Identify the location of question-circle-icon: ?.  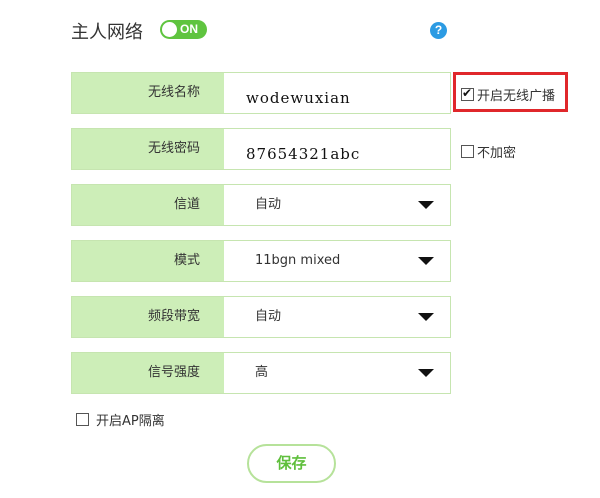
(438, 30).